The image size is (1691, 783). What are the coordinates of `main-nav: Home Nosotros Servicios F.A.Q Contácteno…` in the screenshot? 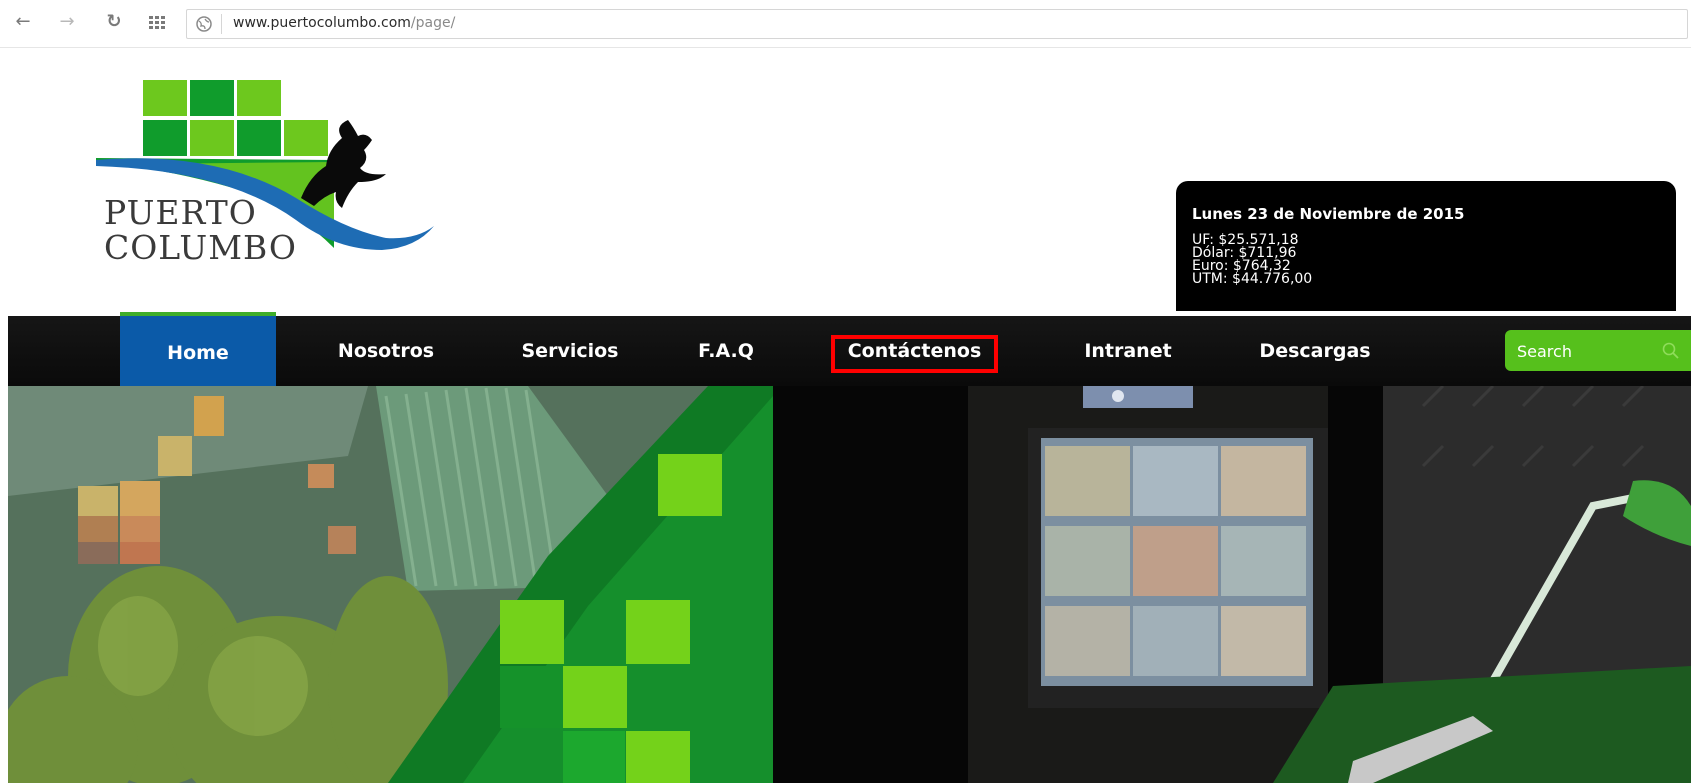 It's located at (849, 351).